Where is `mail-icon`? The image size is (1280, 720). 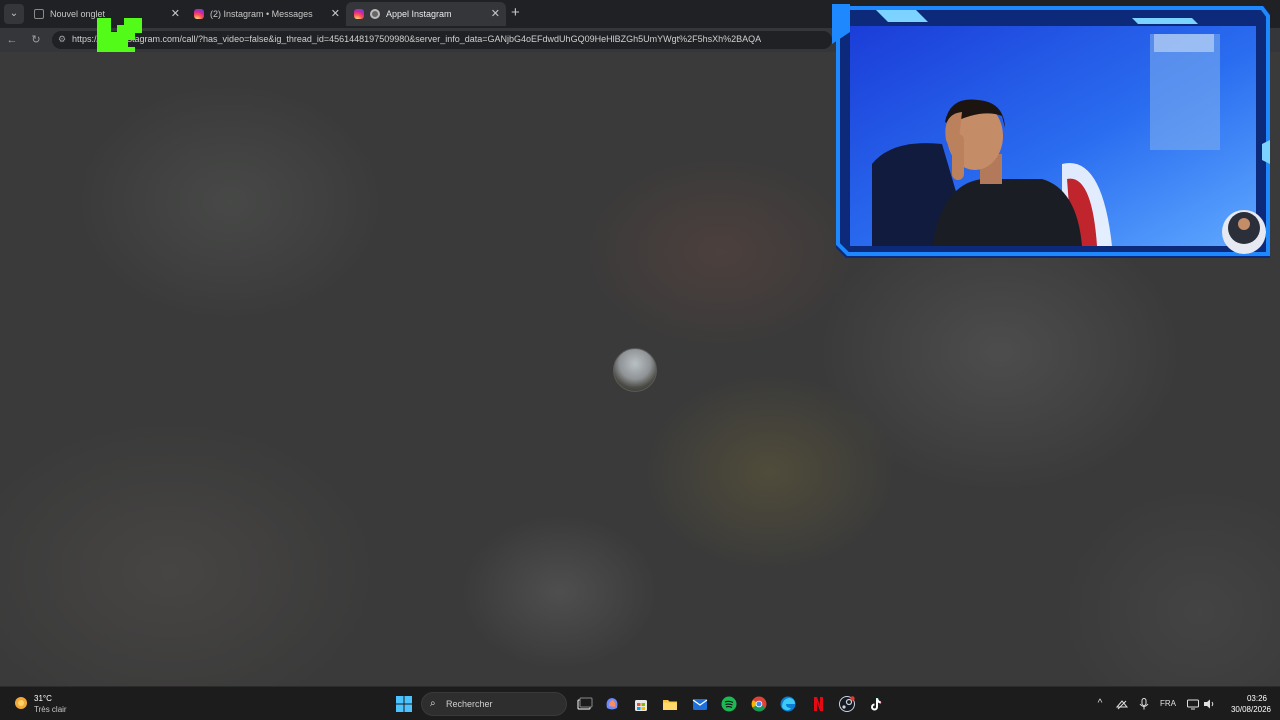 mail-icon is located at coordinates (700, 704).